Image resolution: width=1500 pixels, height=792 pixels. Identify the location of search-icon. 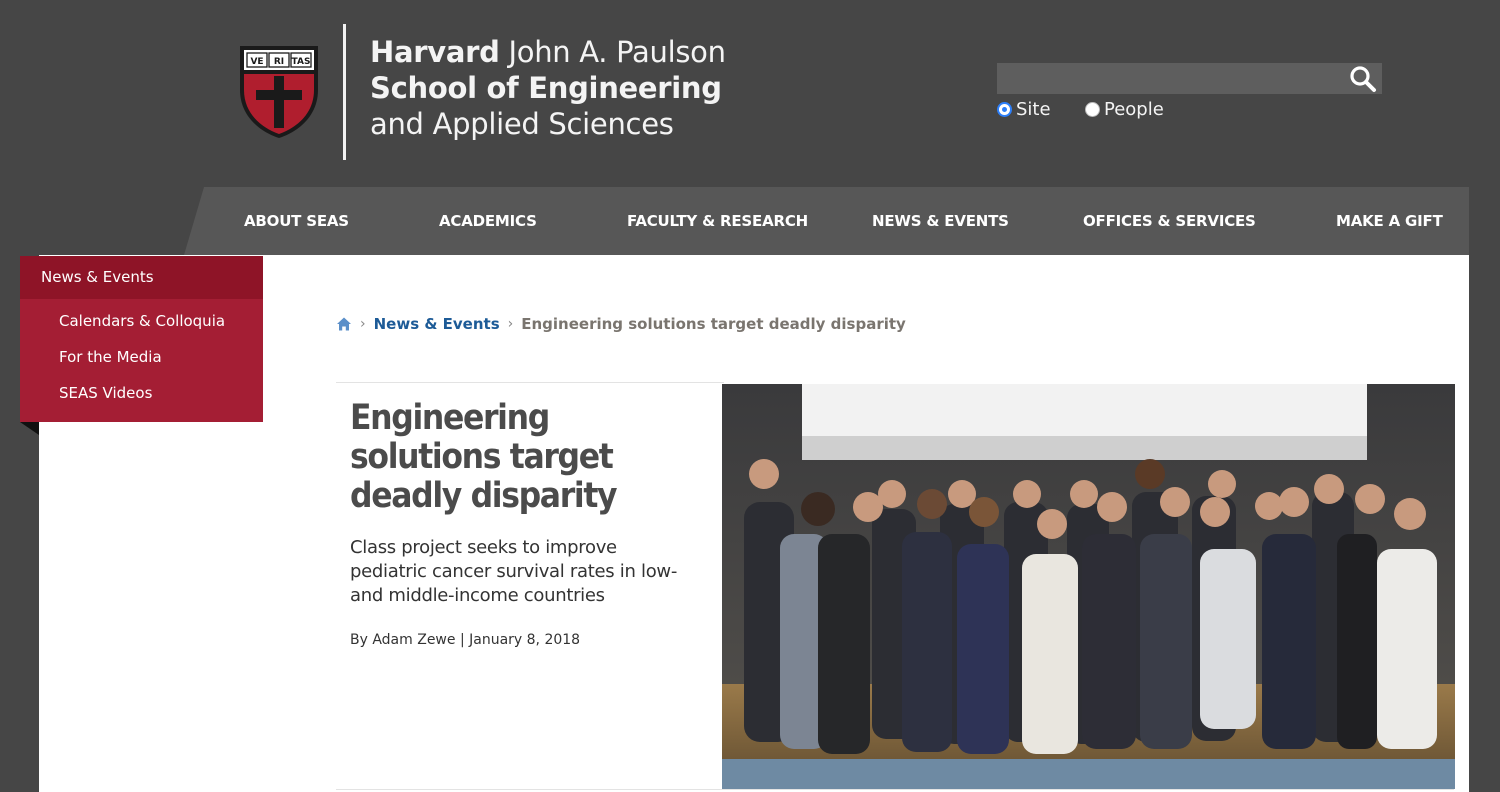
(1363, 79).